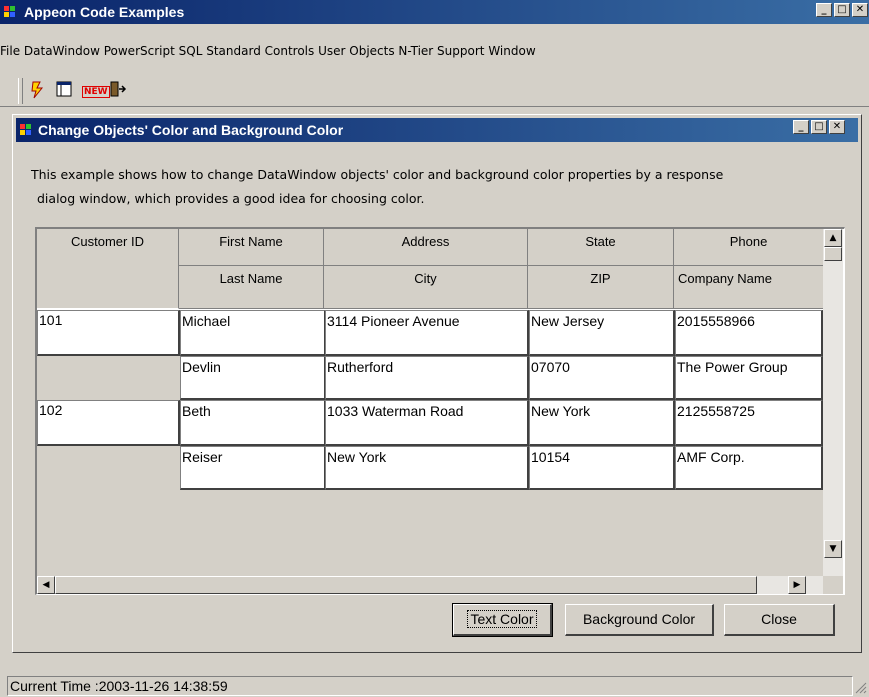 Image resolution: width=869 pixels, height=697 pixels. I want to click on menu-standard-controls: Standard Controls, so click(260, 51).